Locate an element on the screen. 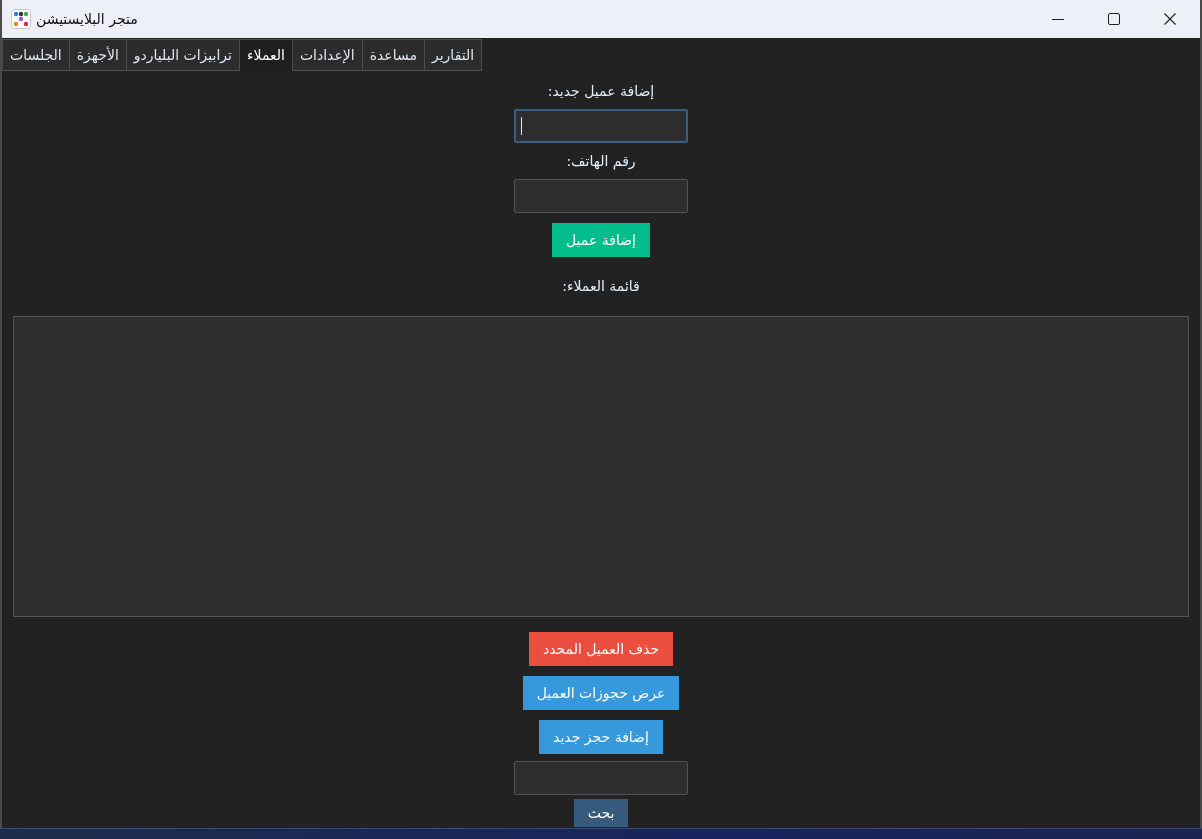  tab: العملاء is located at coordinates (266, 55).